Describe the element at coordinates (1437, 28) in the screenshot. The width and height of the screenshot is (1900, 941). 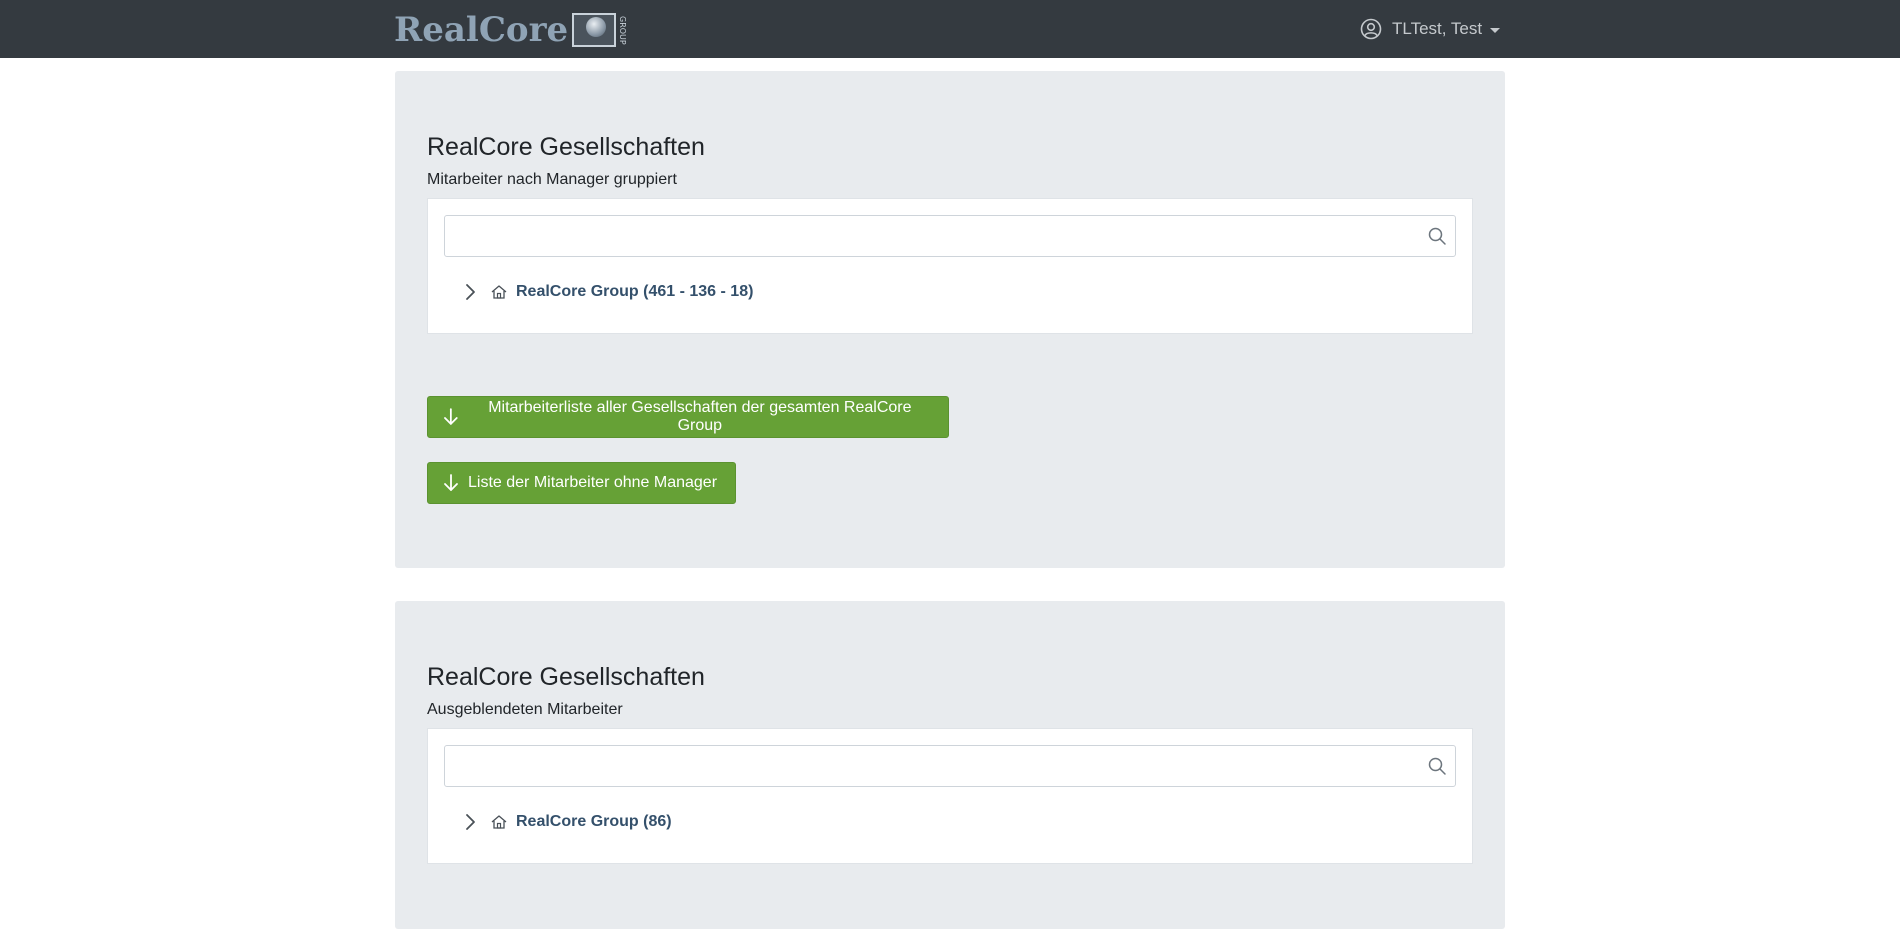
I see `user-name: TLTest, Test` at that location.